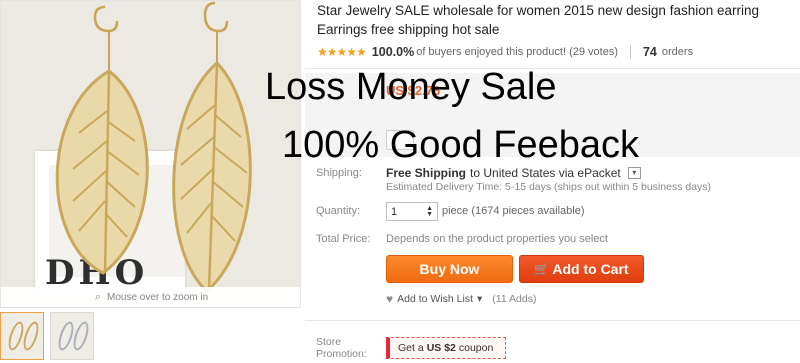 The height and width of the screenshot is (363, 800). Describe the element at coordinates (339, 173) in the screenshot. I see `shipping-label: Shipping:` at that location.